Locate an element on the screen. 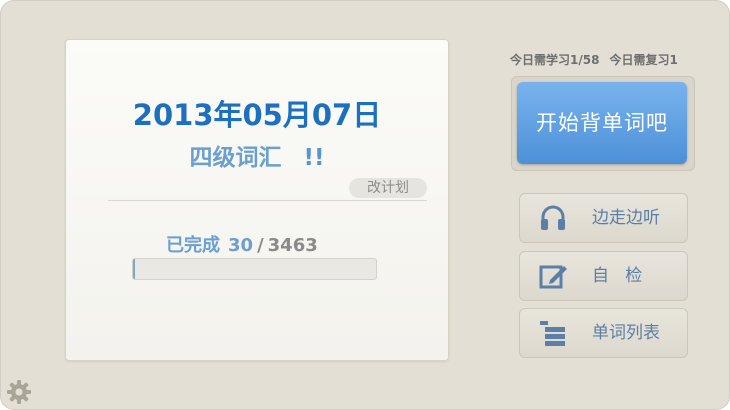  start-study-button: 开始背单词吧 is located at coordinates (602, 123).